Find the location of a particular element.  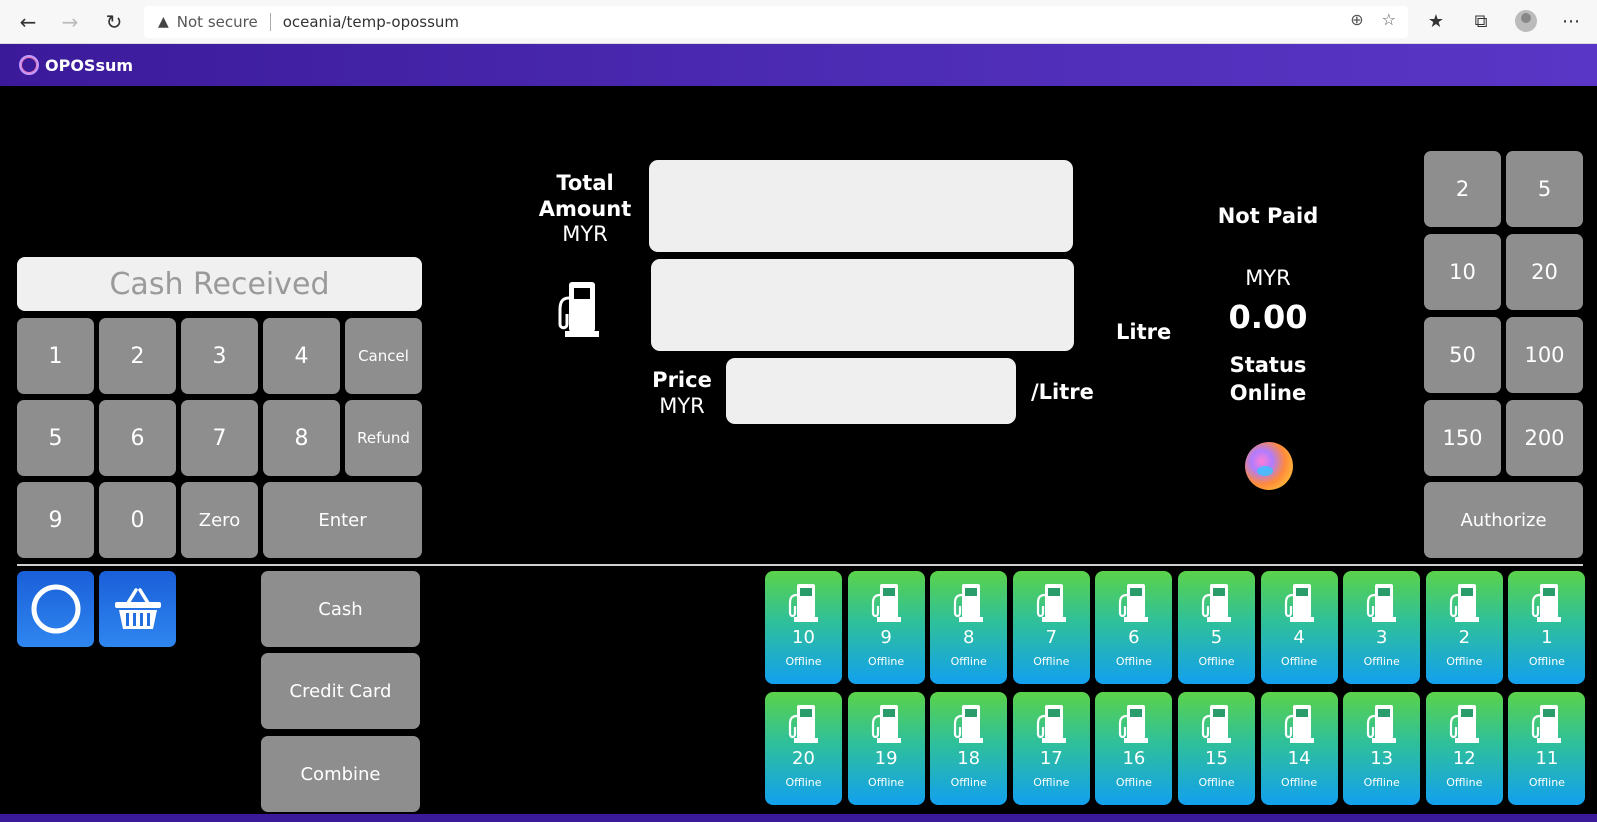

section-divider is located at coordinates (800, 565).